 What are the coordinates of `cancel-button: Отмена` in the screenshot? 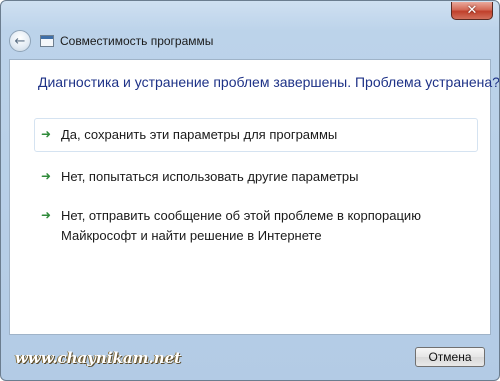 It's located at (450, 357).